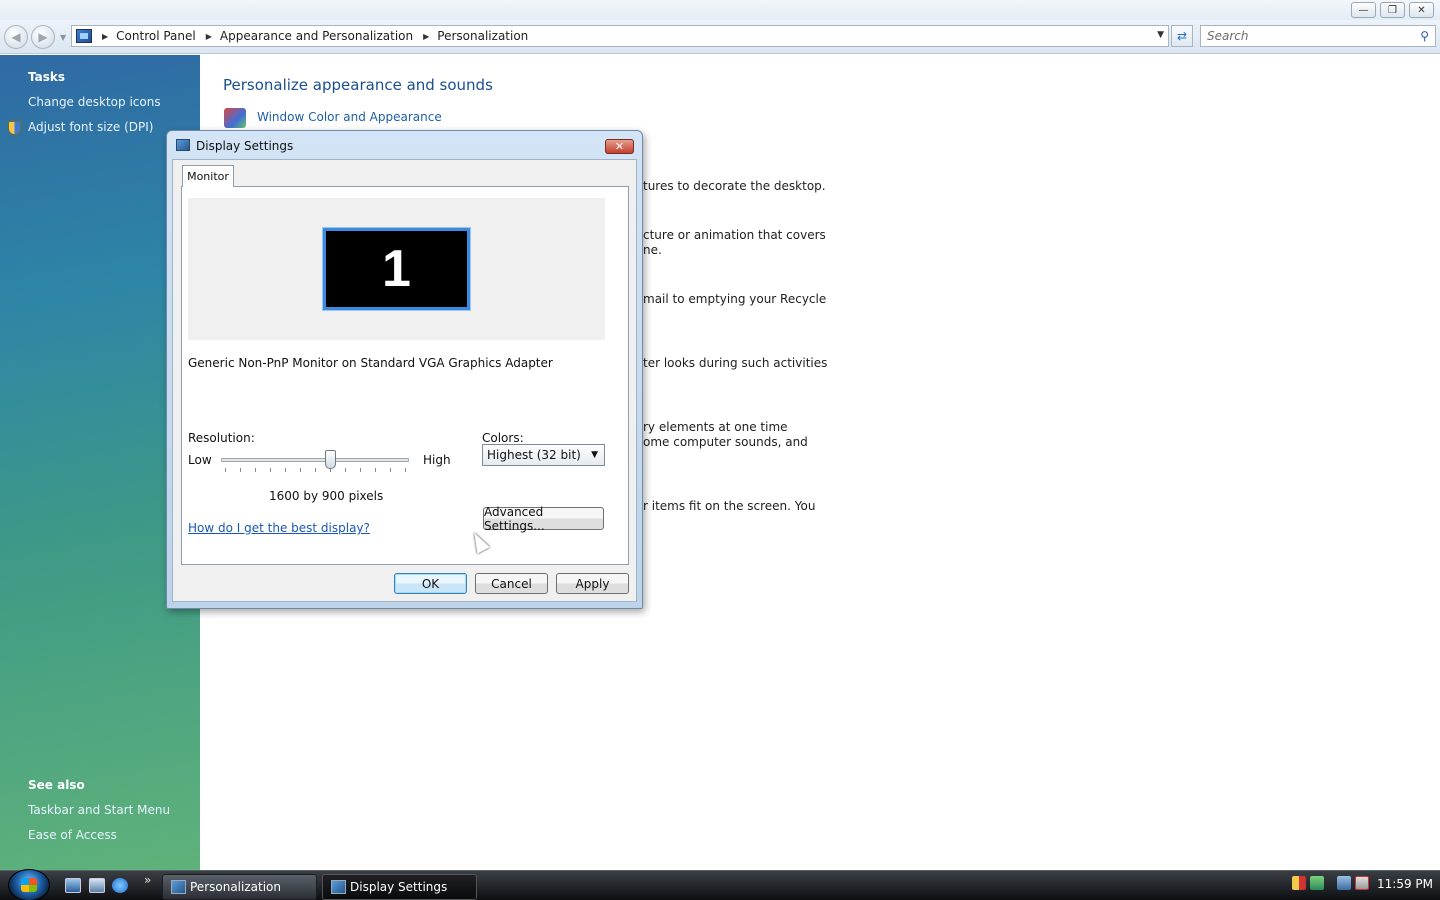 This screenshot has height=900, width=1440. Describe the element at coordinates (735, 363) in the screenshot. I see `mouse-pointers-description: ter looks during such activities` at that location.